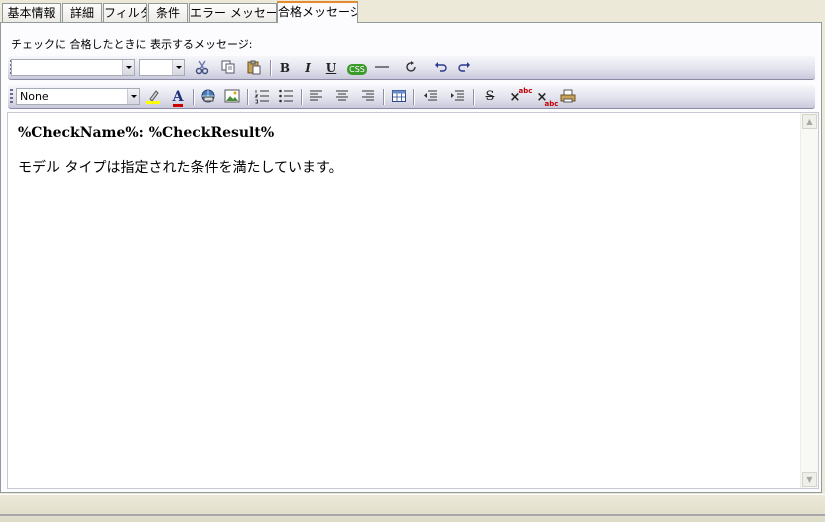 The image size is (825, 522). I want to click on chevron-down-icon: ▼, so click(809, 479).